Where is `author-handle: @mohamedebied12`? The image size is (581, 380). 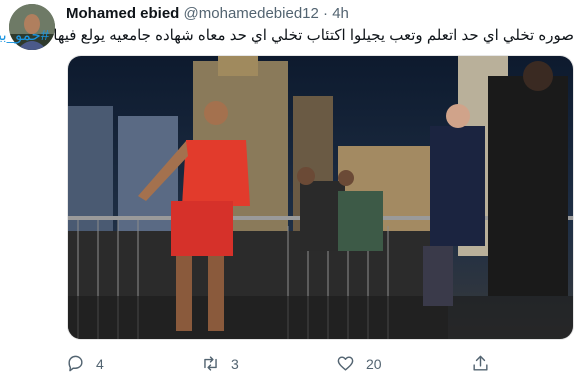 author-handle: @mohamedebied12 is located at coordinates (251, 13).